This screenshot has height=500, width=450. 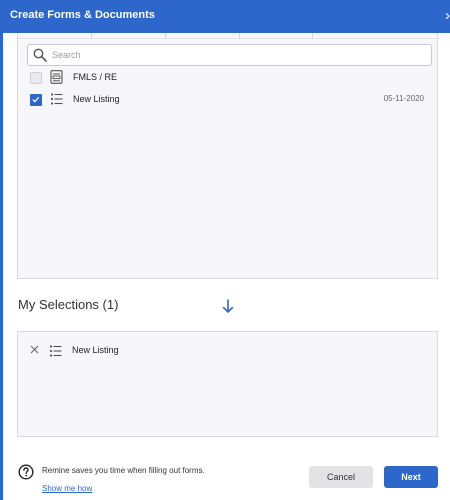 What do you see at coordinates (67, 488) in the screenshot?
I see `show-me-how-link: Show me how` at bounding box center [67, 488].